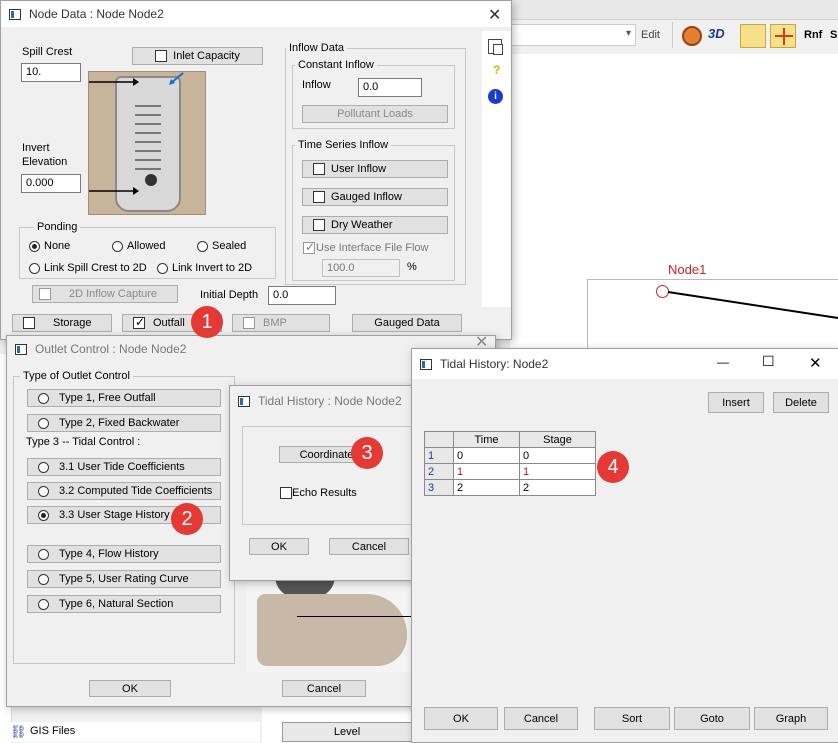 The width and height of the screenshot is (838, 743). I want to click on interface-percent-input: 100.0, so click(361, 268).